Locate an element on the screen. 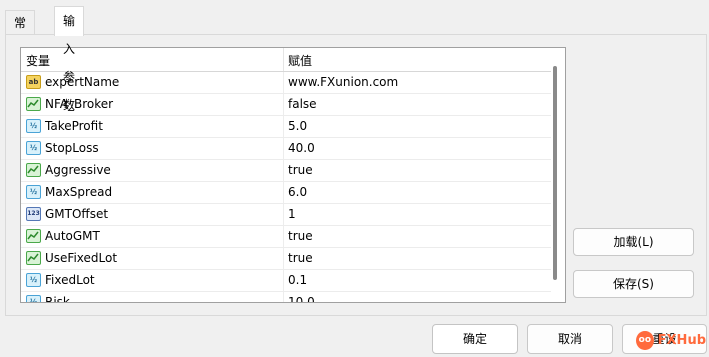 This screenshot has height=357, width=709. table-row: NFA_Broker false is located at coordinates (286, 105).